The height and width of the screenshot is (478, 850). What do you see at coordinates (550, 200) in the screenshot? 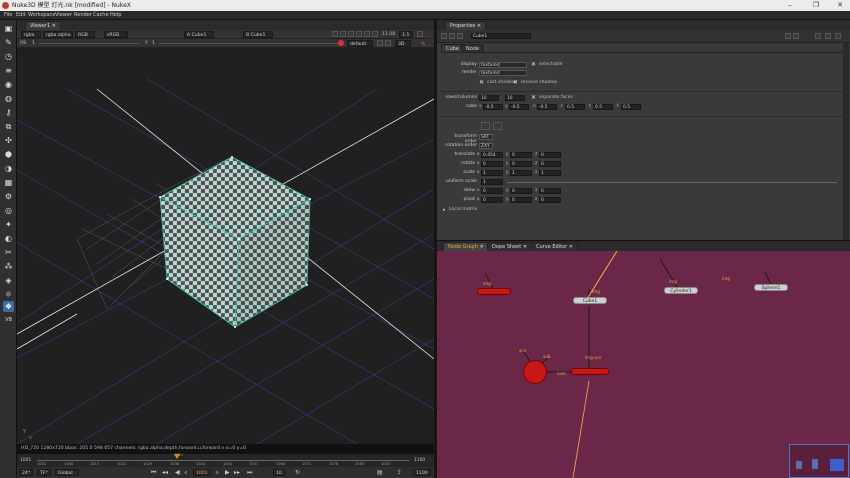
I see `pivot-z-field: 0` at bounding box center [550, 200].